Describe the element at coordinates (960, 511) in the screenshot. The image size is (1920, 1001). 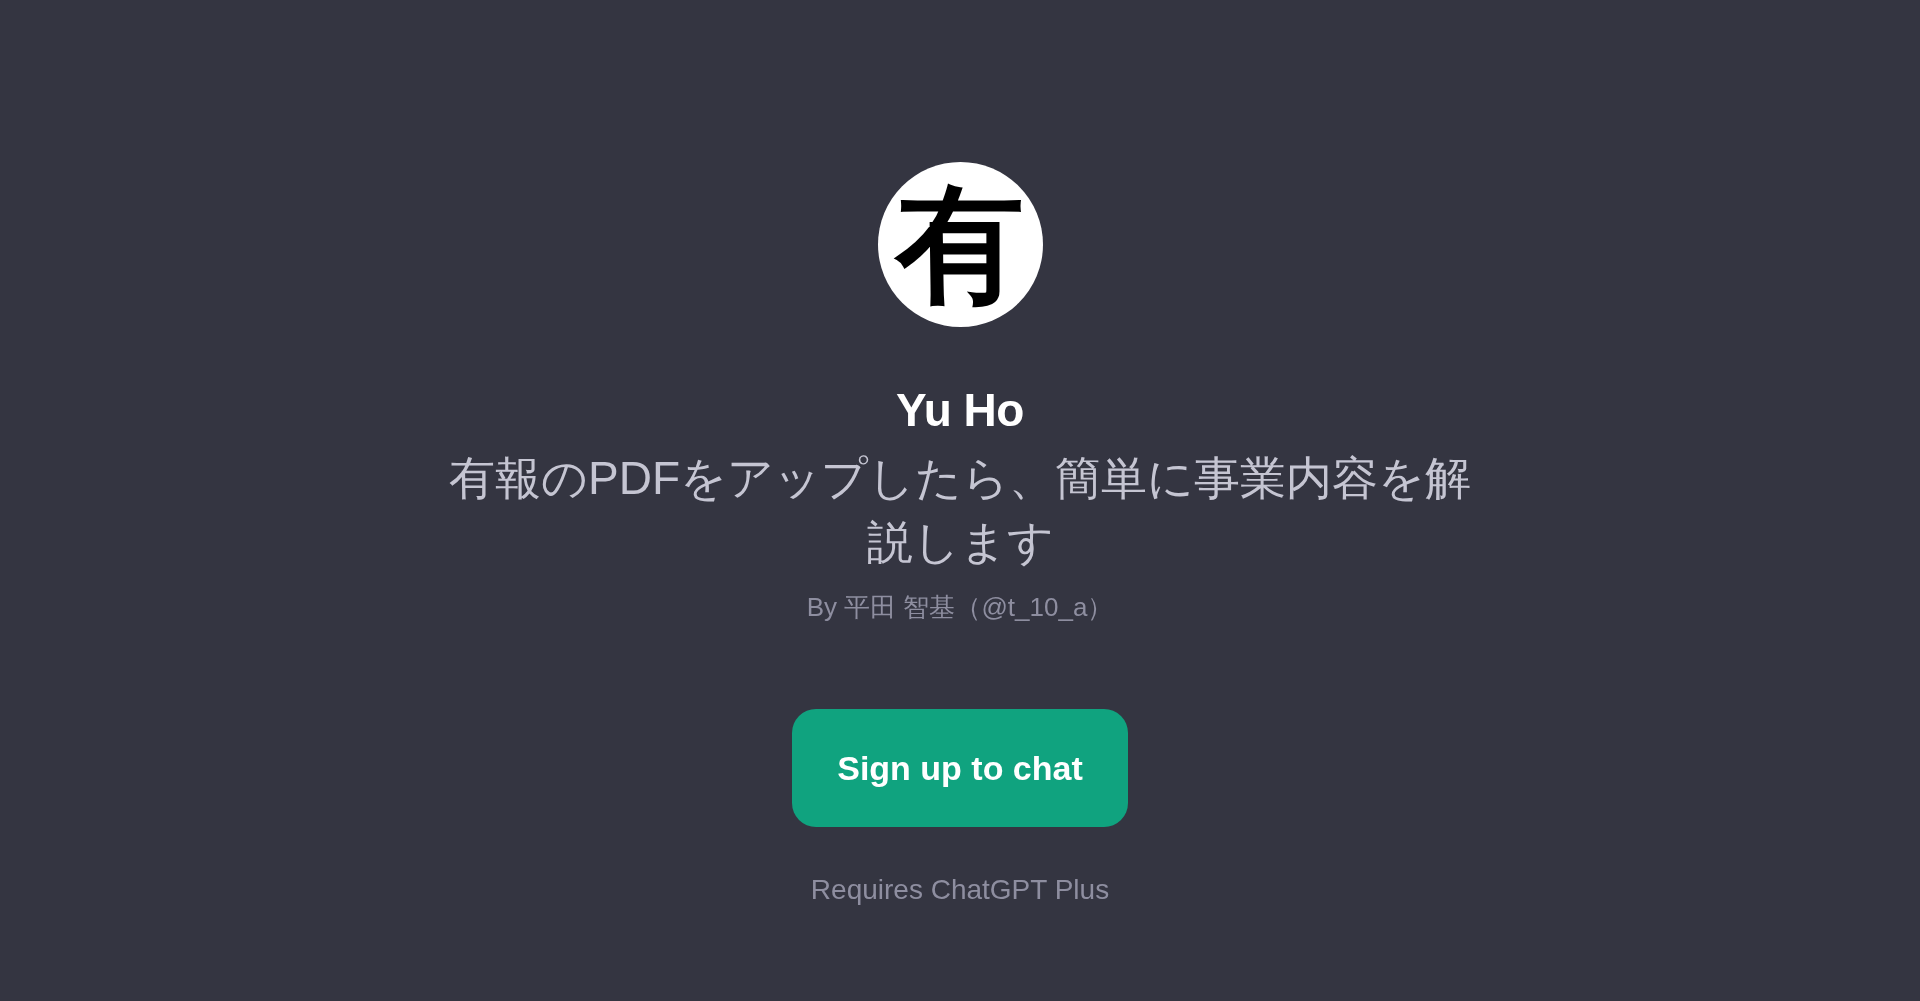
I see `description: 有報のPDFをアップしたら、簡単に事業内容を解説します` at that location.